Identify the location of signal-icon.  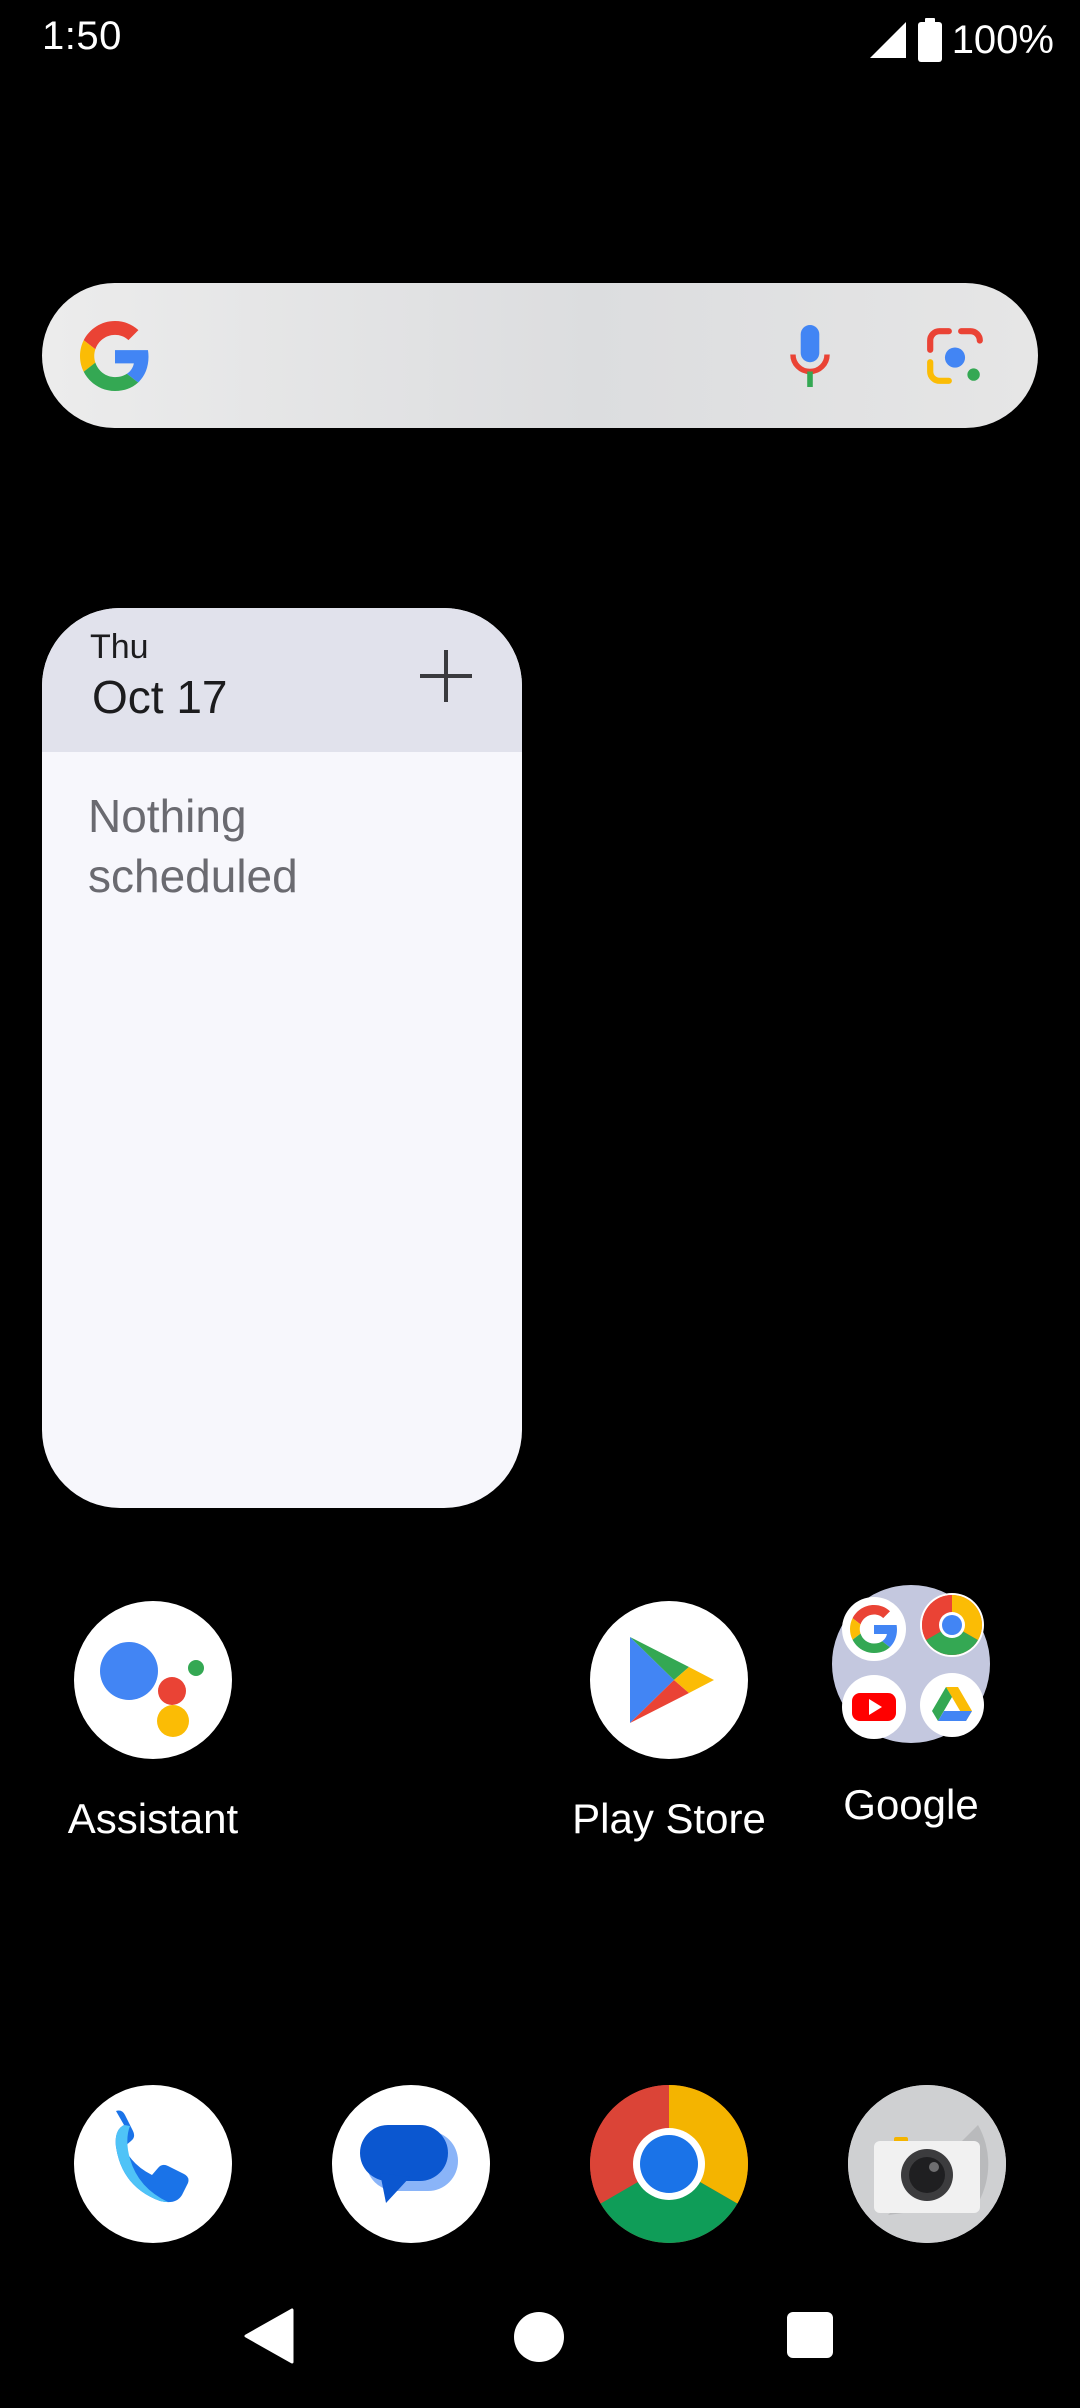
(887, 40).